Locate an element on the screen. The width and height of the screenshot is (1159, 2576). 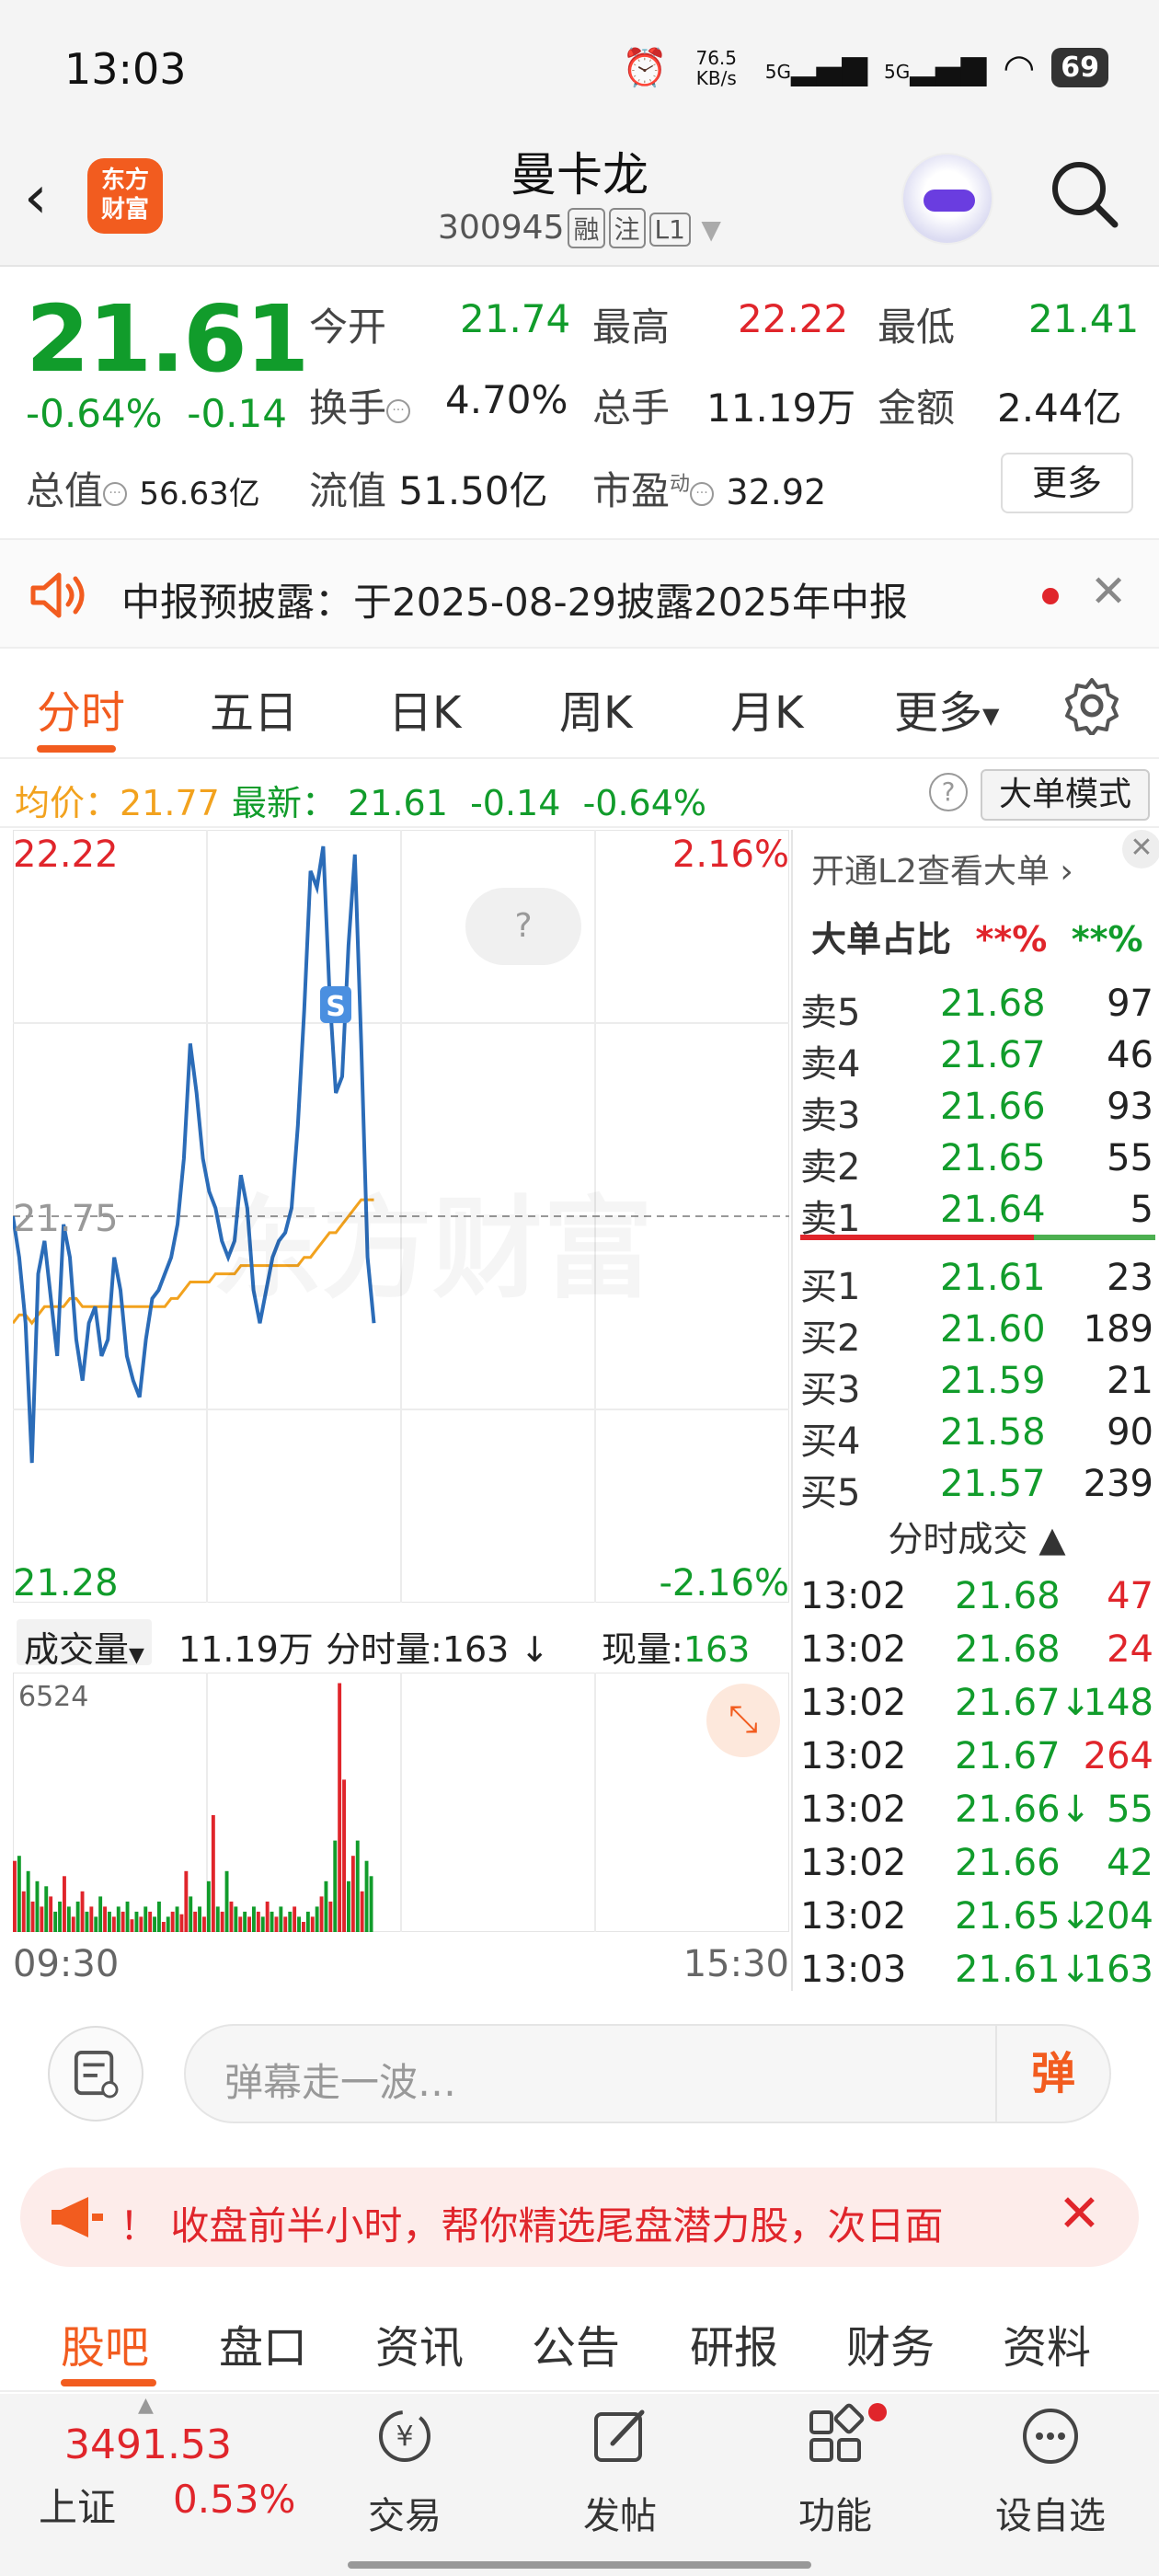
level-price: 21.68 is located at coordinates (993, 1004).